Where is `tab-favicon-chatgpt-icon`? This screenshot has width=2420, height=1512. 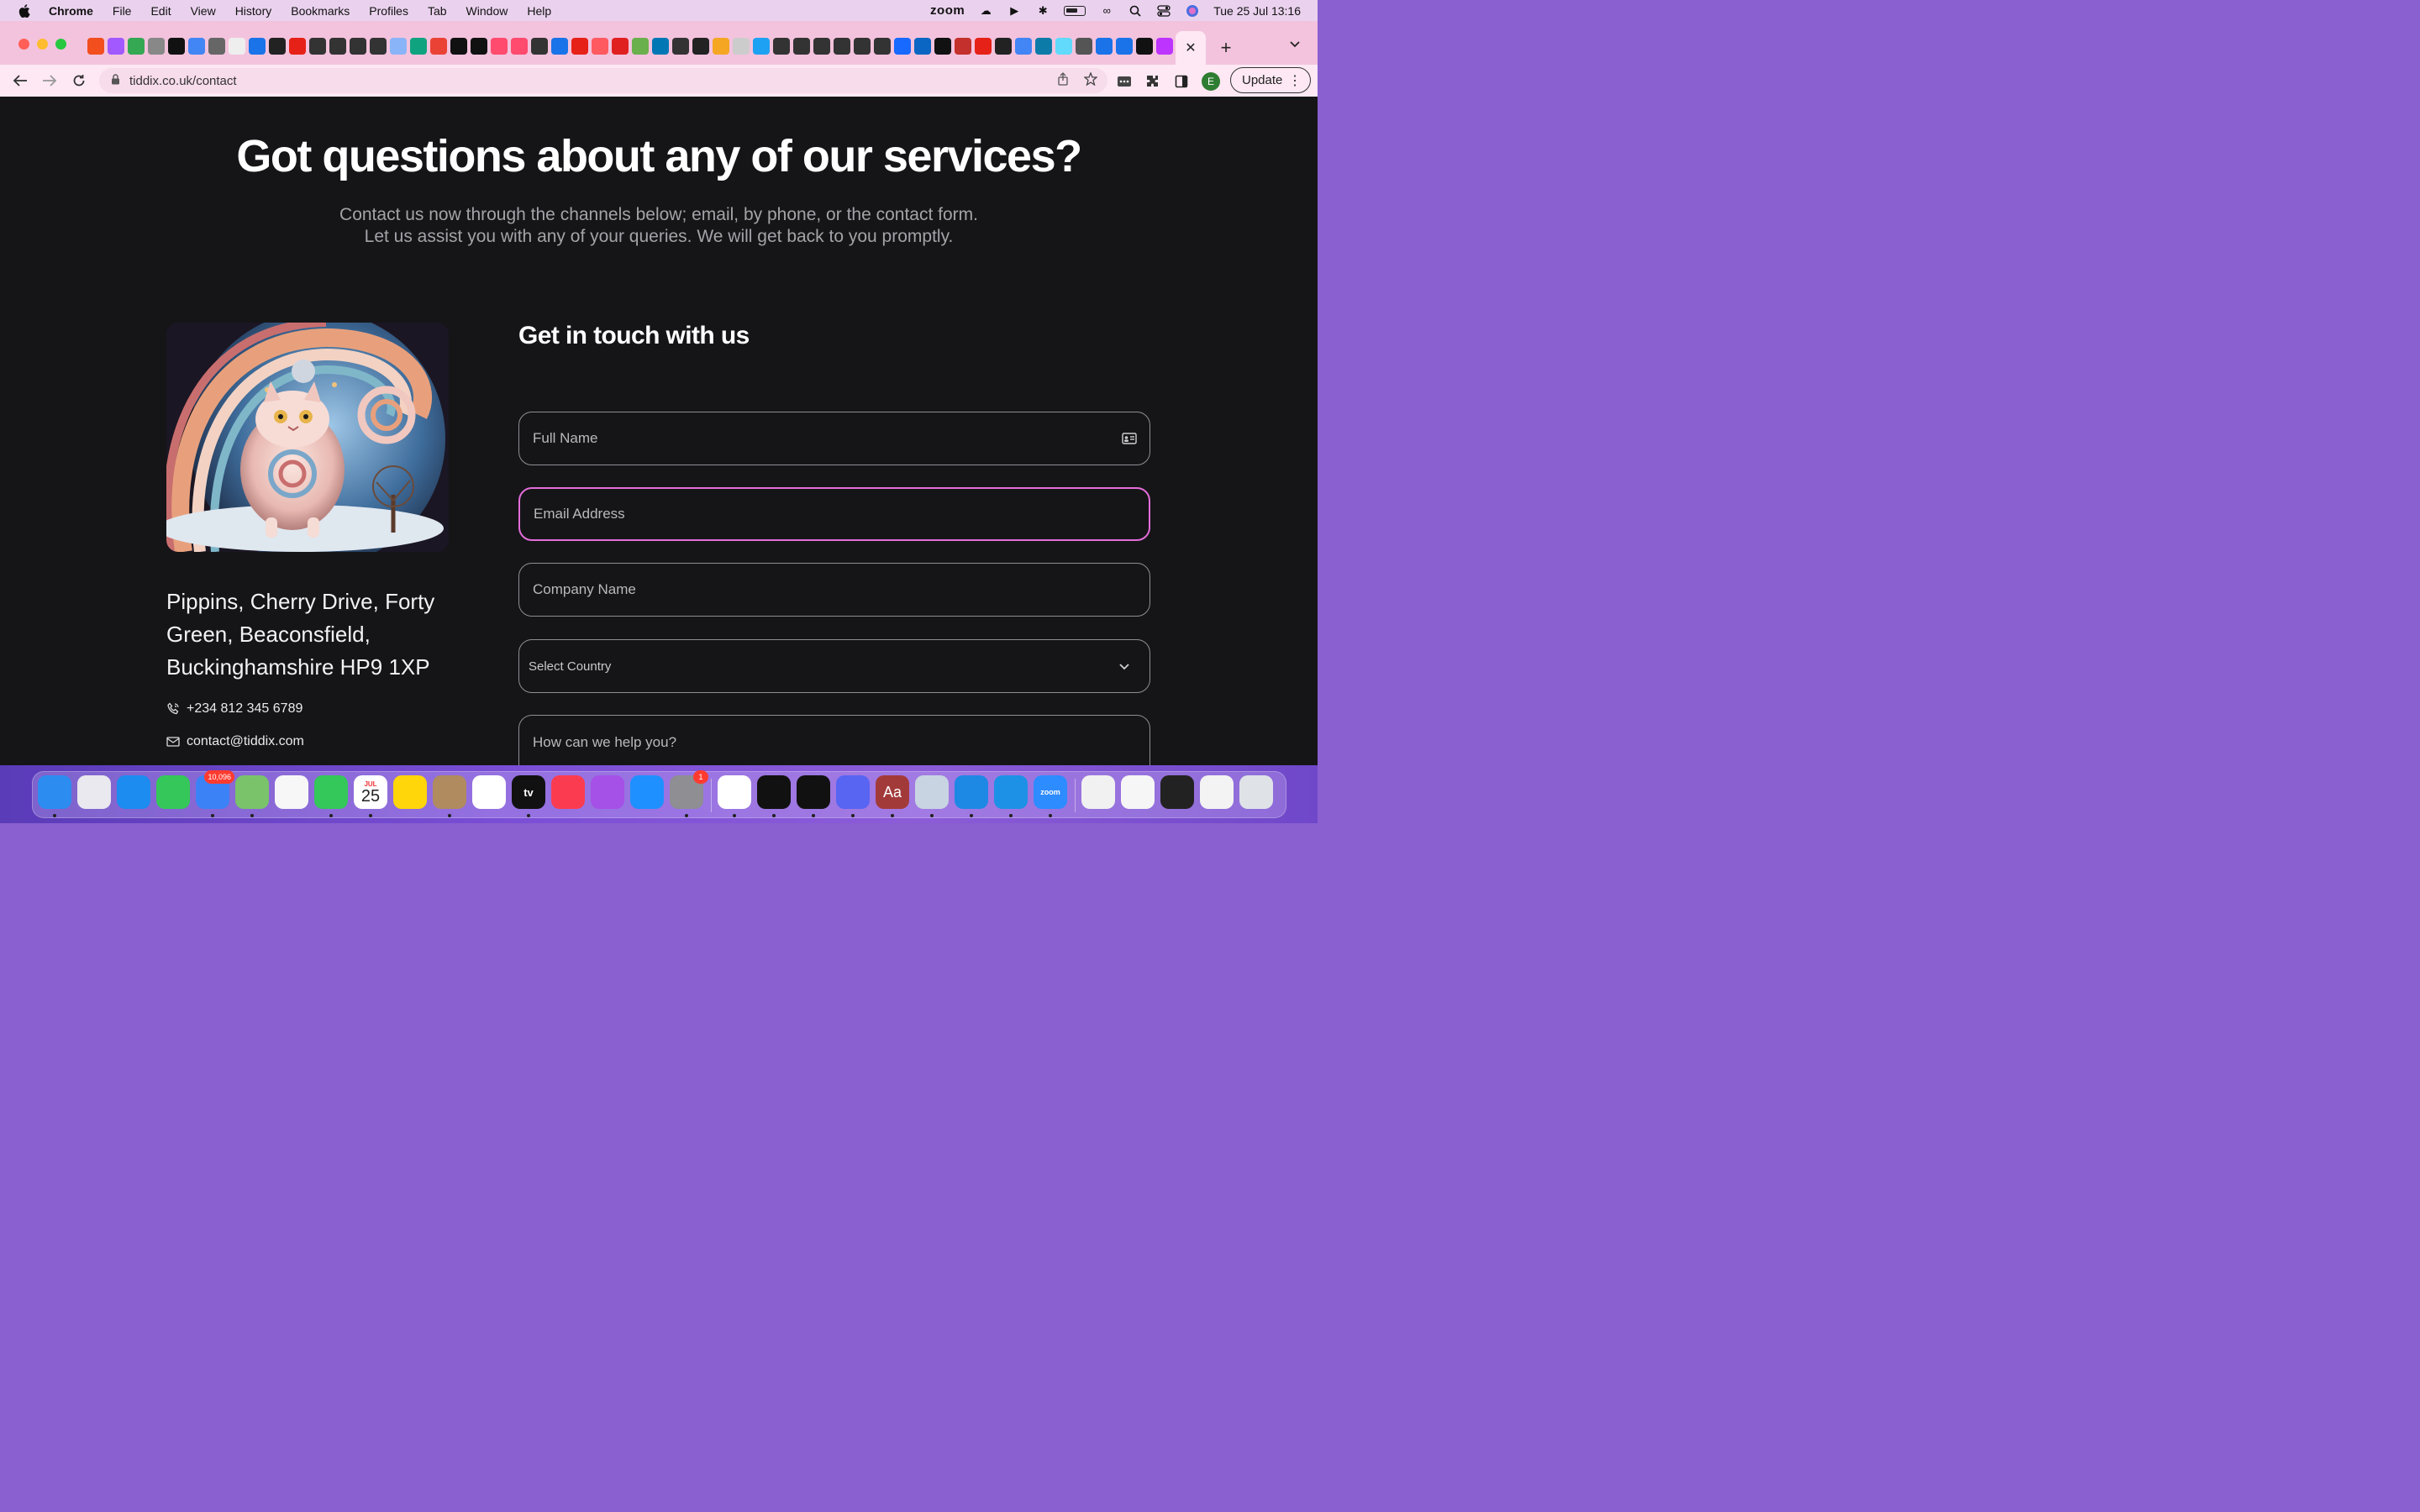 tab-favicon-chatgpt-icon is located at coordinates (419, 46).